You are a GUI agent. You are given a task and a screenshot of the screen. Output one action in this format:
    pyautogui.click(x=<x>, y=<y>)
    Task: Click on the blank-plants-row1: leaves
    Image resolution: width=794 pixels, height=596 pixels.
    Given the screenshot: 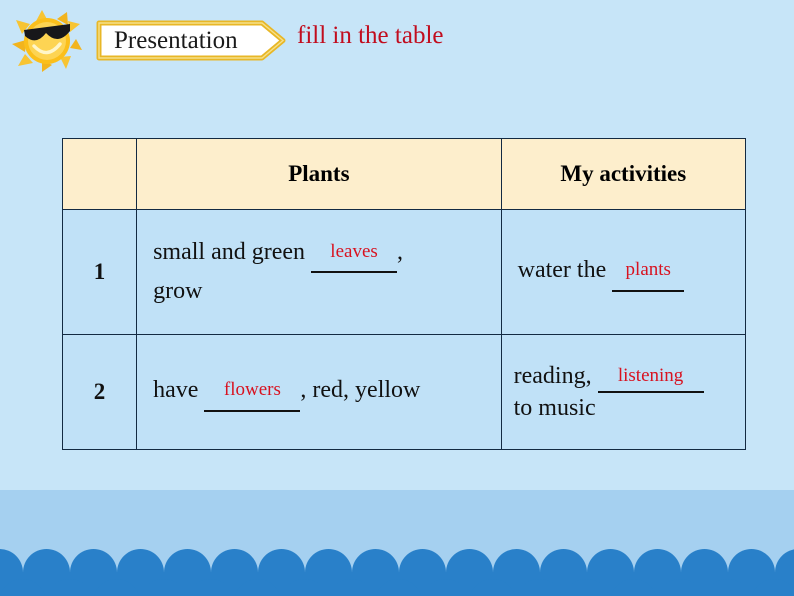 What is the action you would take?
    pyautogui.click(x=354, y=253)
    